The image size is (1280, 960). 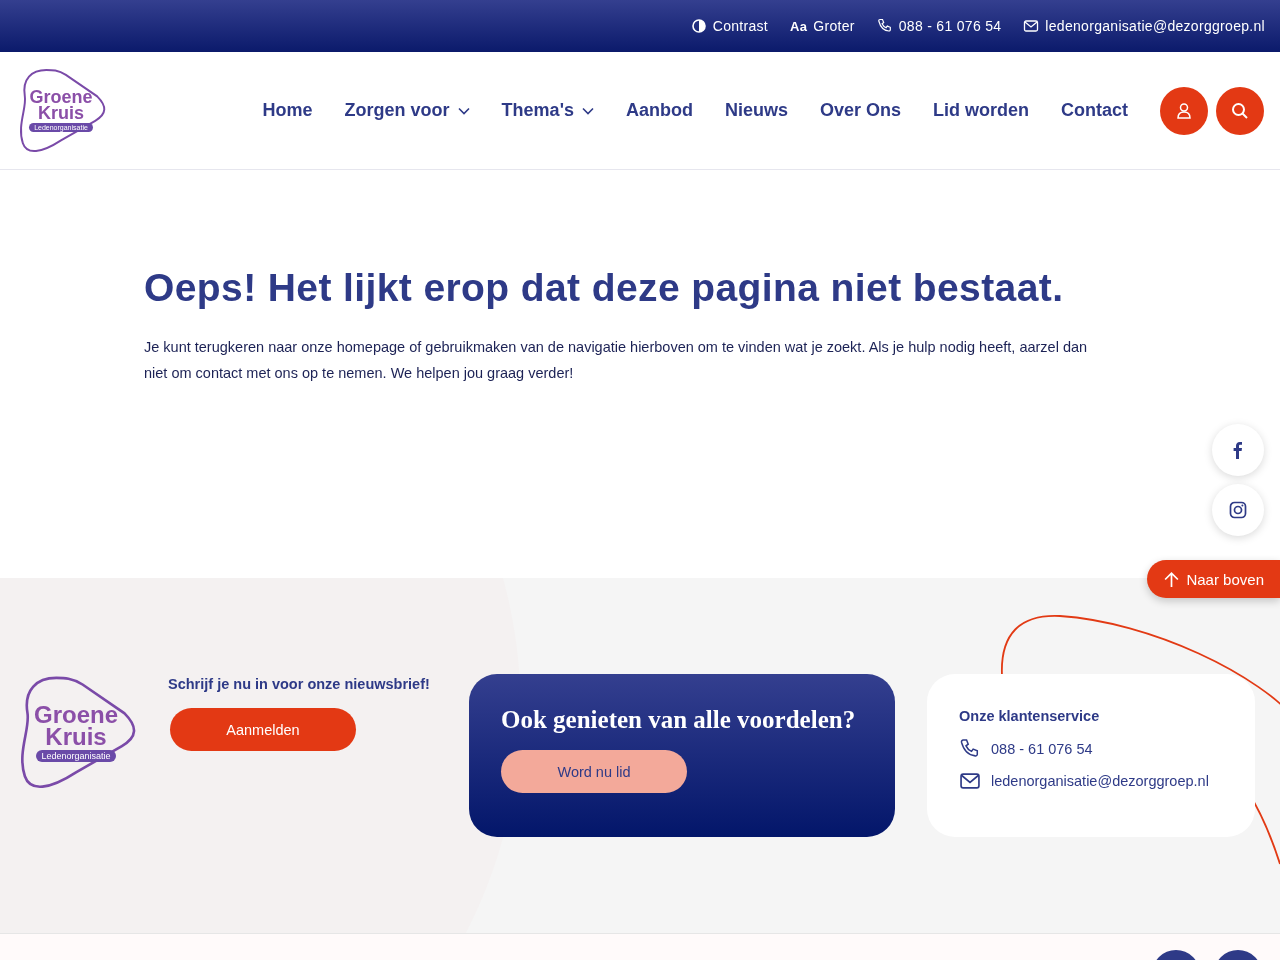 What do you see at coordinates (698, 26) in the screenshot?
I see `contrast-icon` at bounding box center [698, 26].